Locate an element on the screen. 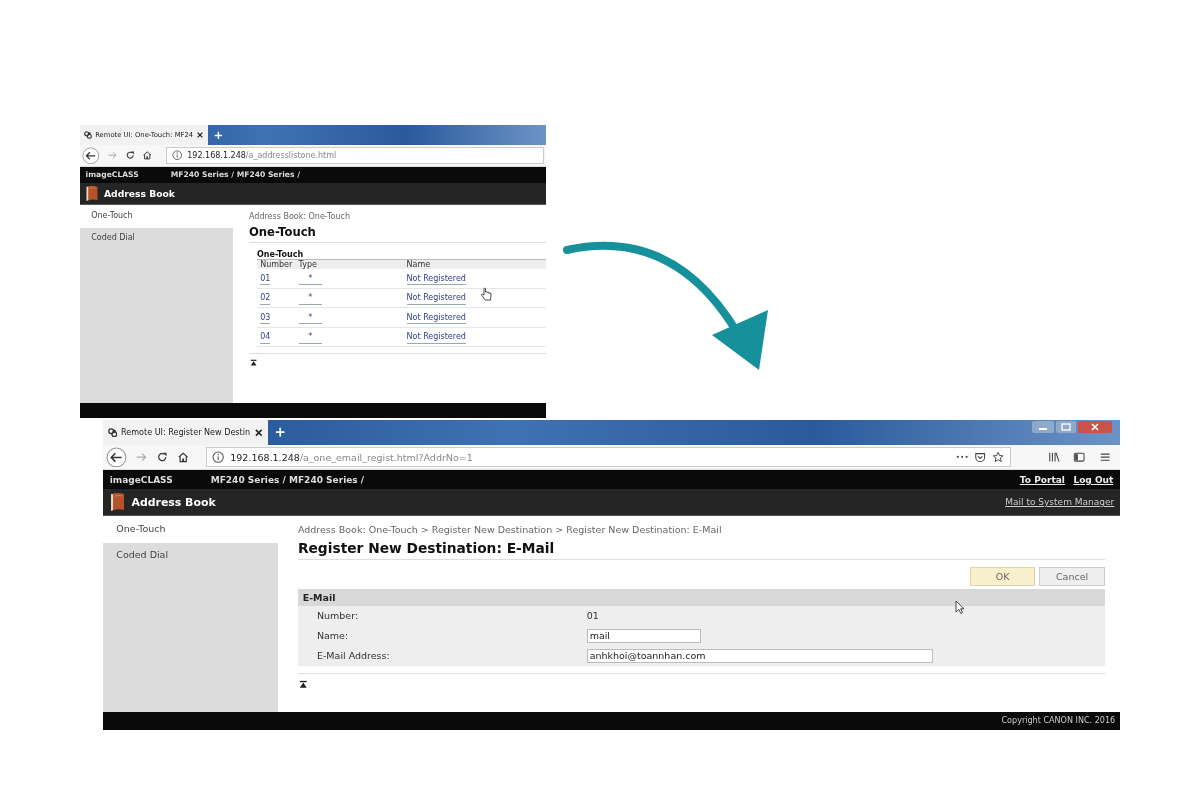 This screenshot has width=1200, height=800. copyright-text: Copyright CANON INC. 2016 is located at coordinates (1058, 721).